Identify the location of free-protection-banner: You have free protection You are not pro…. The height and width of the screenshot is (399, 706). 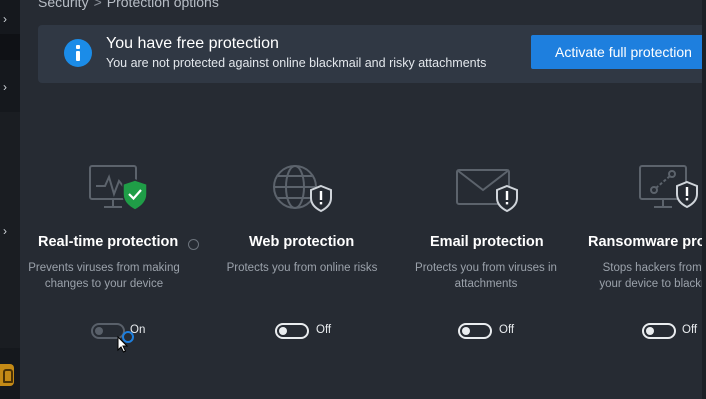
(372, 54).